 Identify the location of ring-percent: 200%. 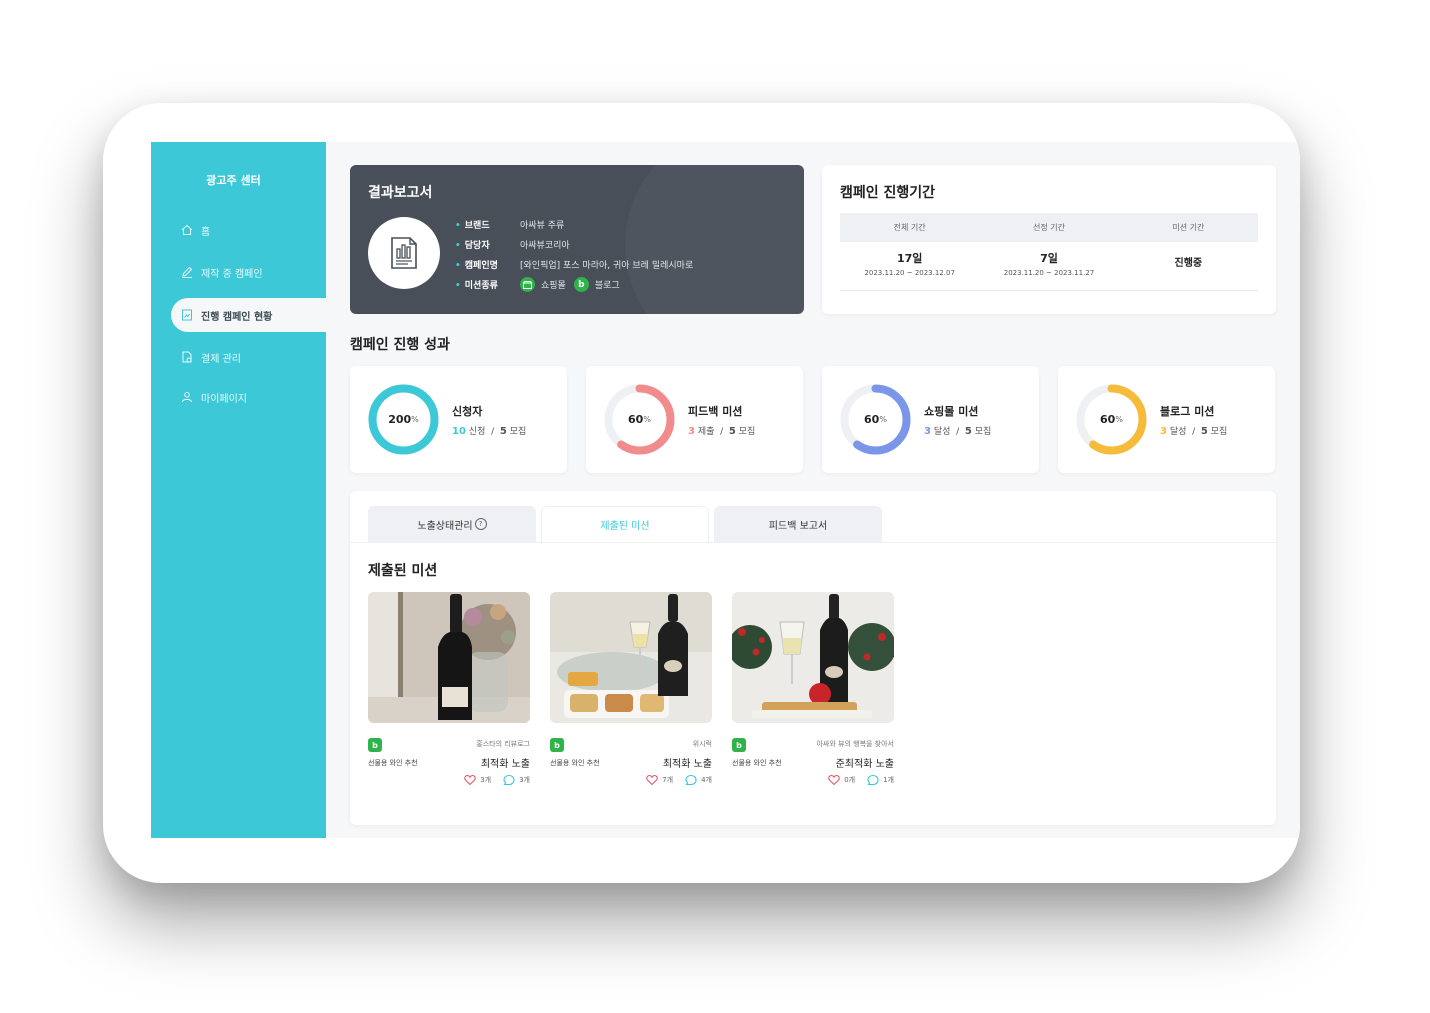
(403, 419).